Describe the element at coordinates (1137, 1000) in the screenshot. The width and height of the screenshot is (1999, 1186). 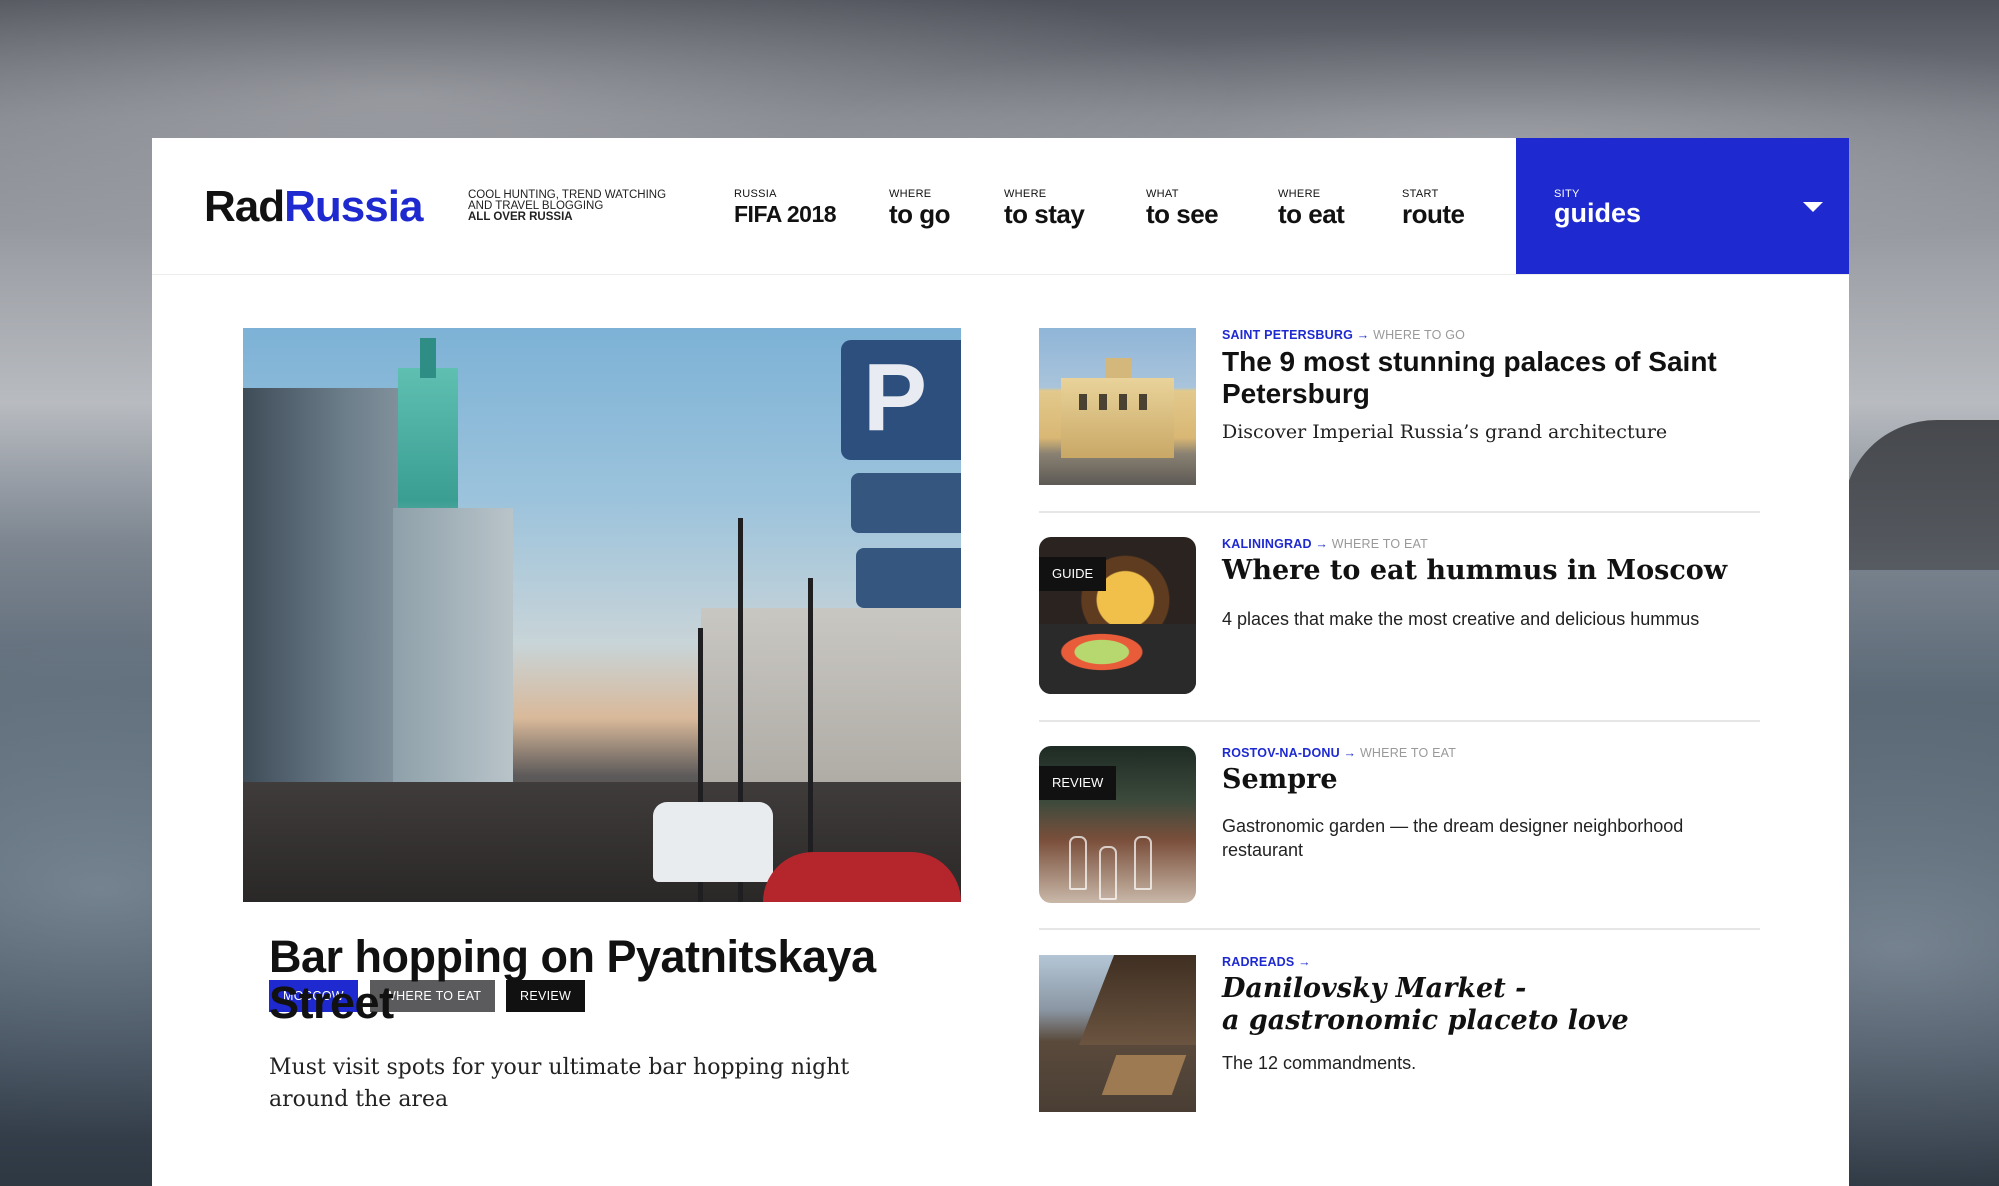
I see `image-market-roof` at that location.